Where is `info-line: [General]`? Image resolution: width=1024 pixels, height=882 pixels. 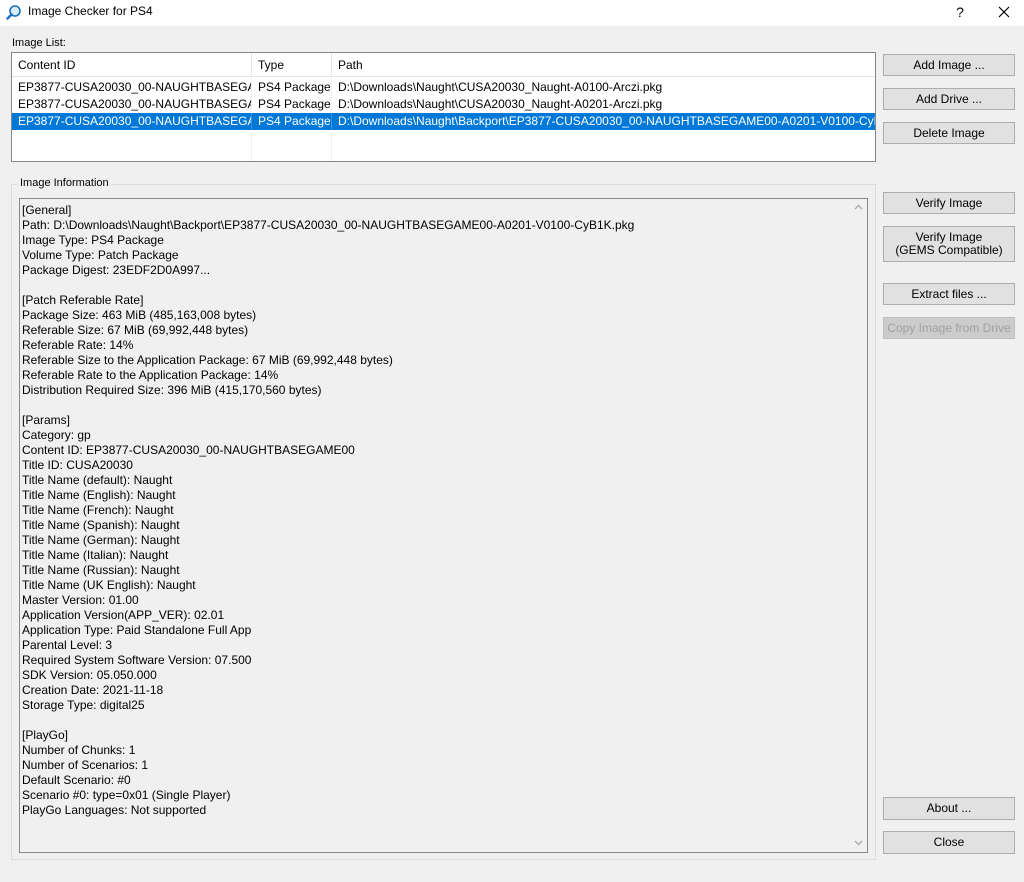
info-line: [General] is located at coordinates (47, 210).